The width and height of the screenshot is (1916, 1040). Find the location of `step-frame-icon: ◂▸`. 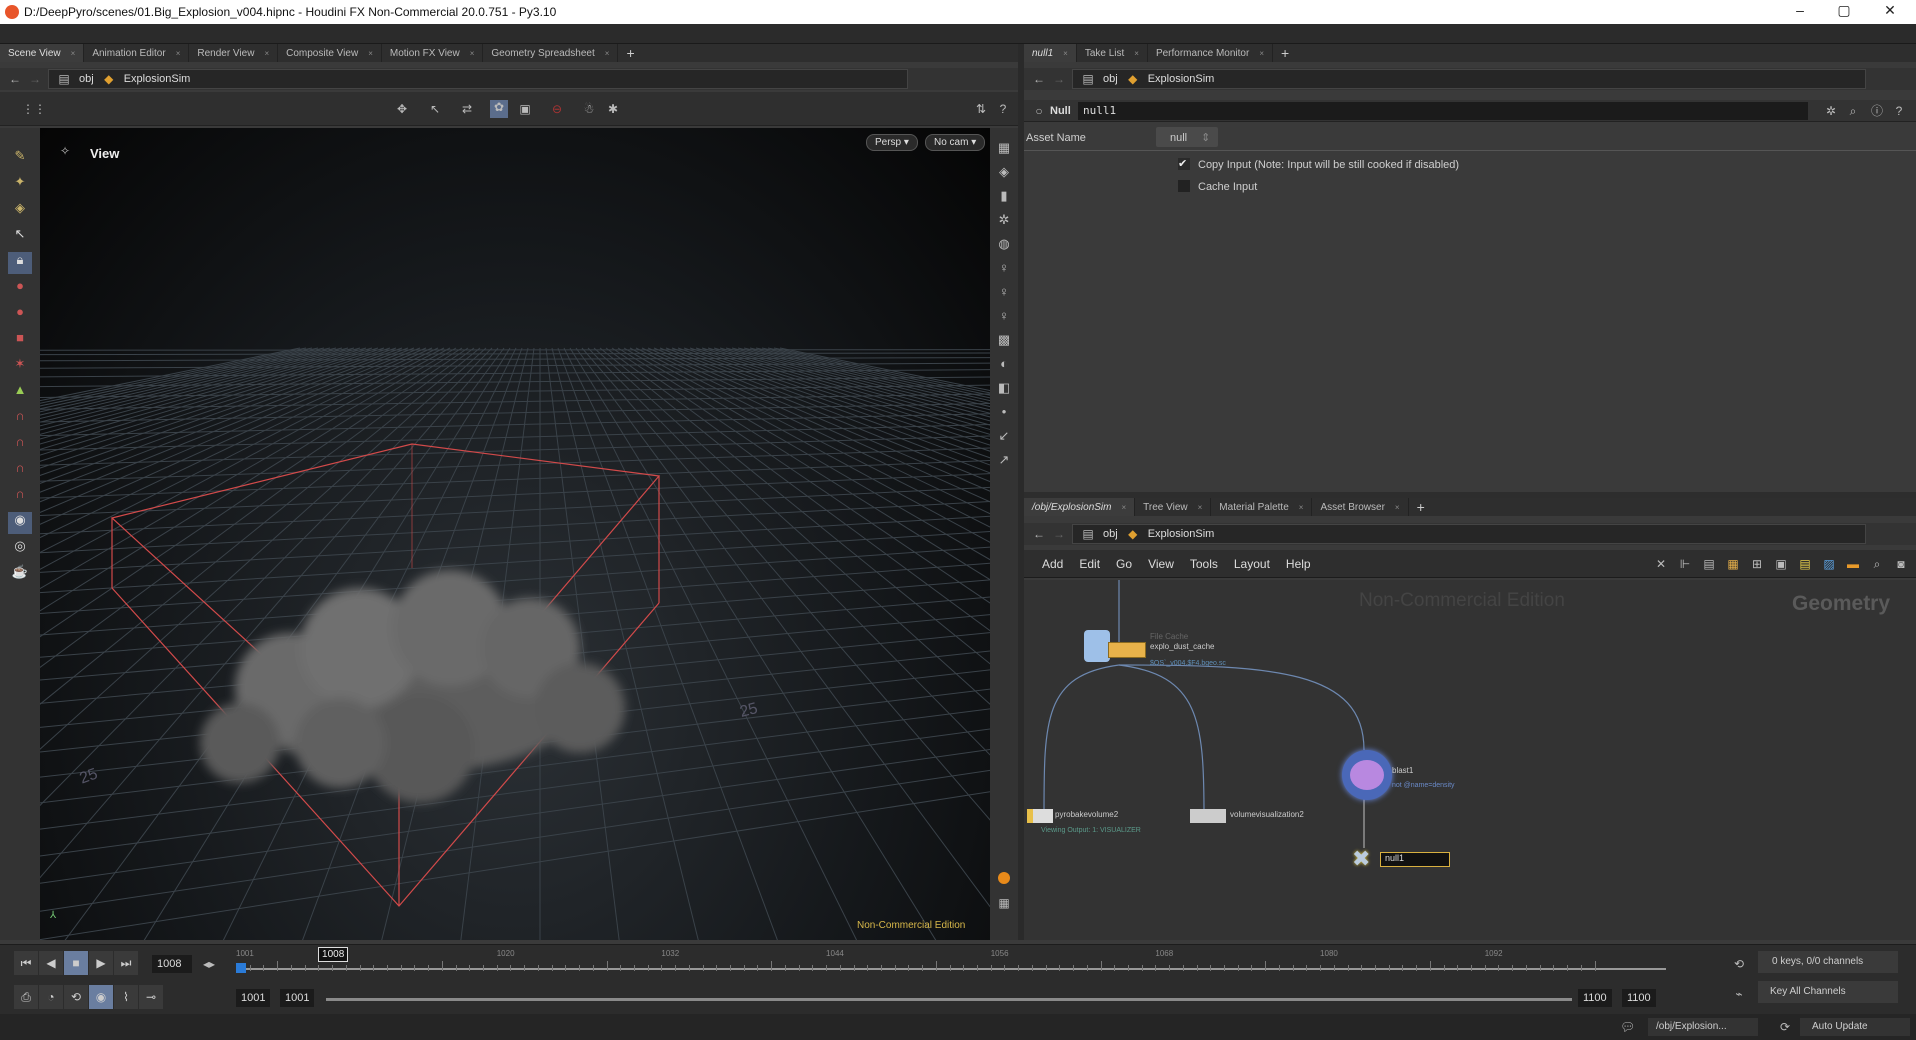

step-frame-icon: ◂▸ is located at coordinates (209, 964).